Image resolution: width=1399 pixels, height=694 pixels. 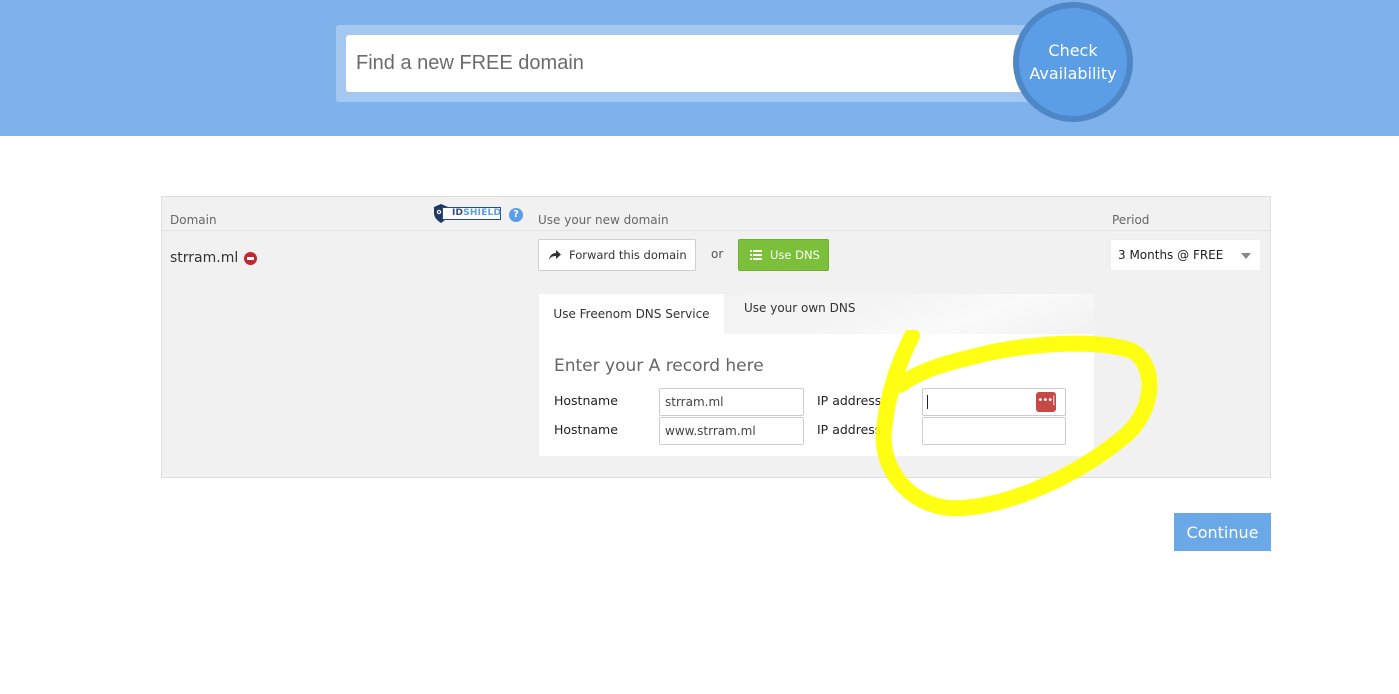 I want to click on check-availability-line2: Availability, so click(x=1073, y=73).